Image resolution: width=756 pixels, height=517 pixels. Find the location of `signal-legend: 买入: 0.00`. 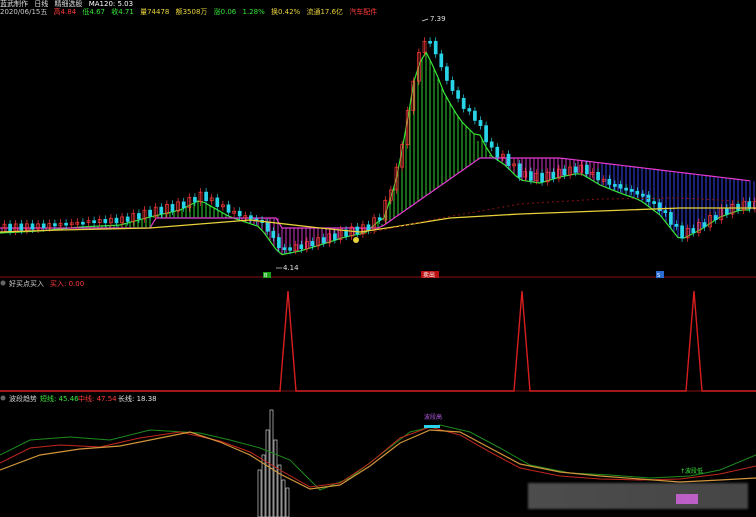

signal-legend: 买入: 0.00 is located at coordinates (67, 284).